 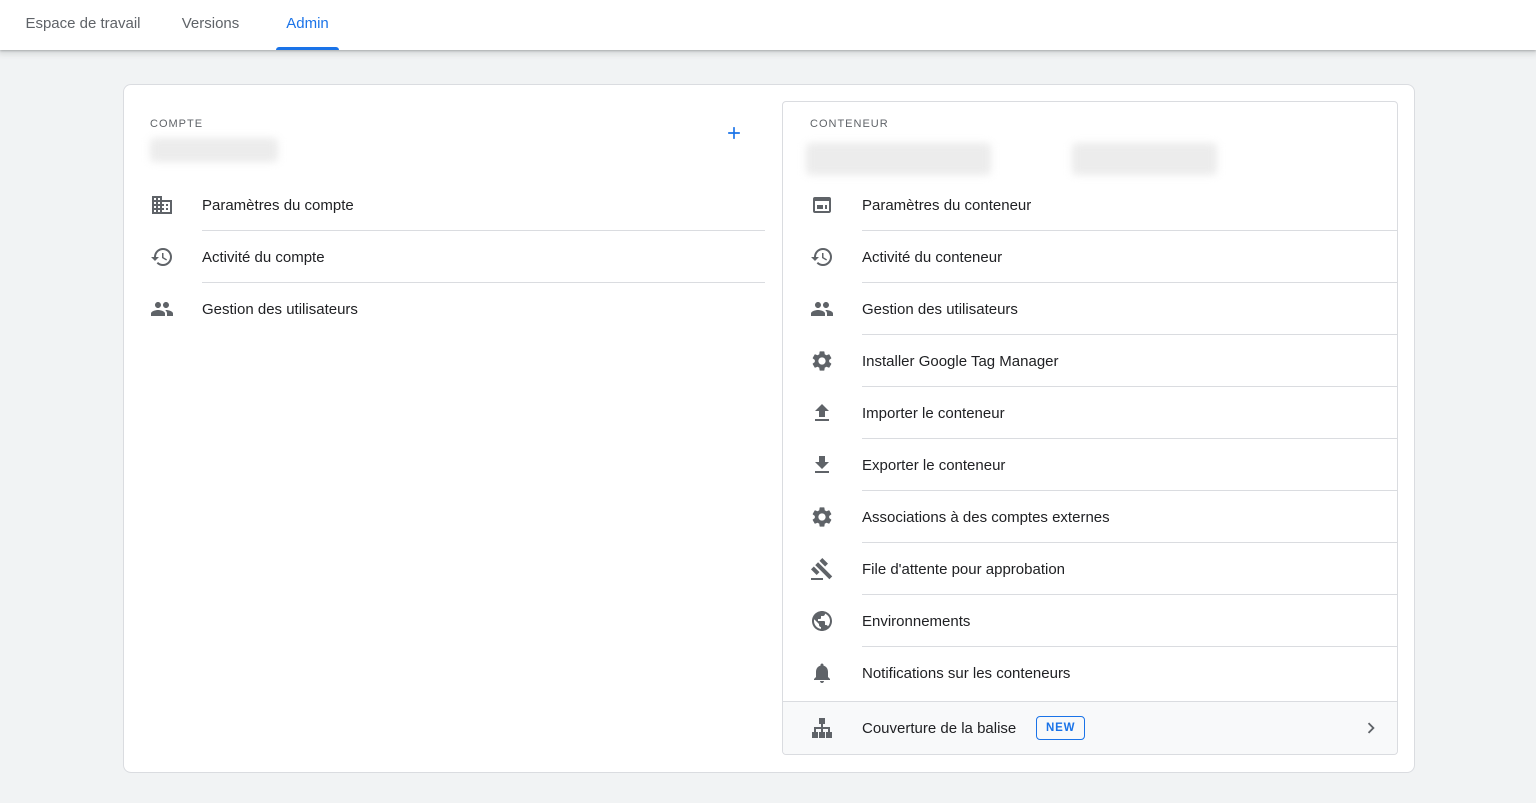 I want to click on globe-icon, so click(x=822, y=621).